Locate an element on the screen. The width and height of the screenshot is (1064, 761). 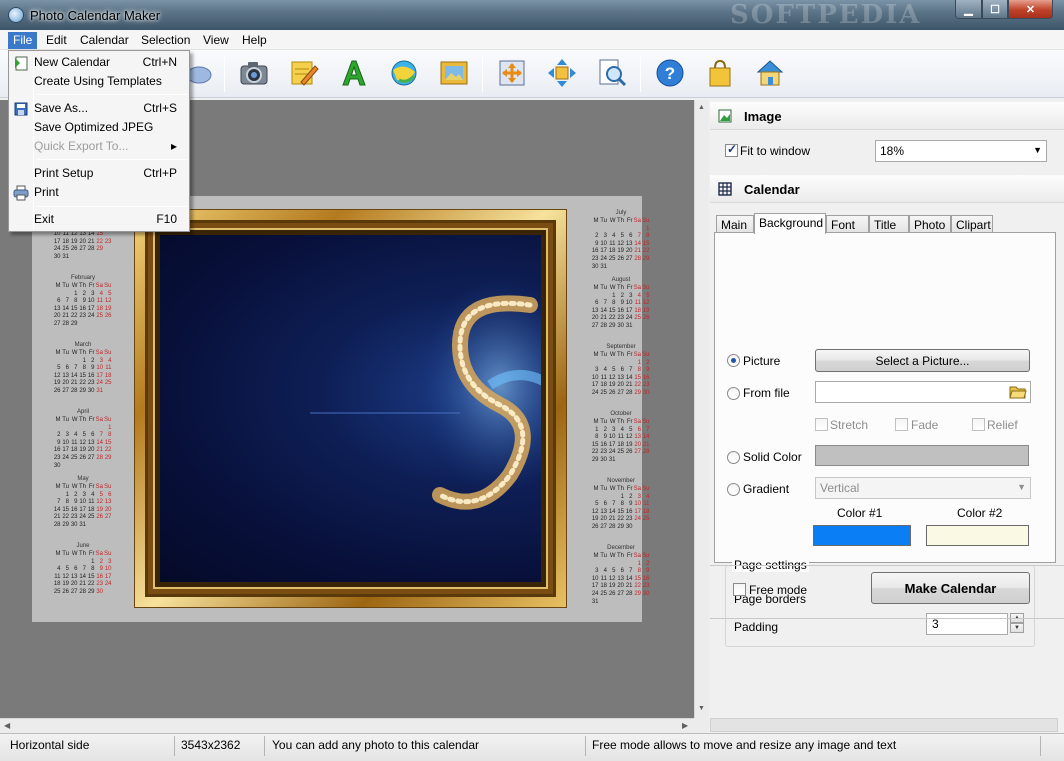
tab-title: Title is located at coordinates (889, 224).